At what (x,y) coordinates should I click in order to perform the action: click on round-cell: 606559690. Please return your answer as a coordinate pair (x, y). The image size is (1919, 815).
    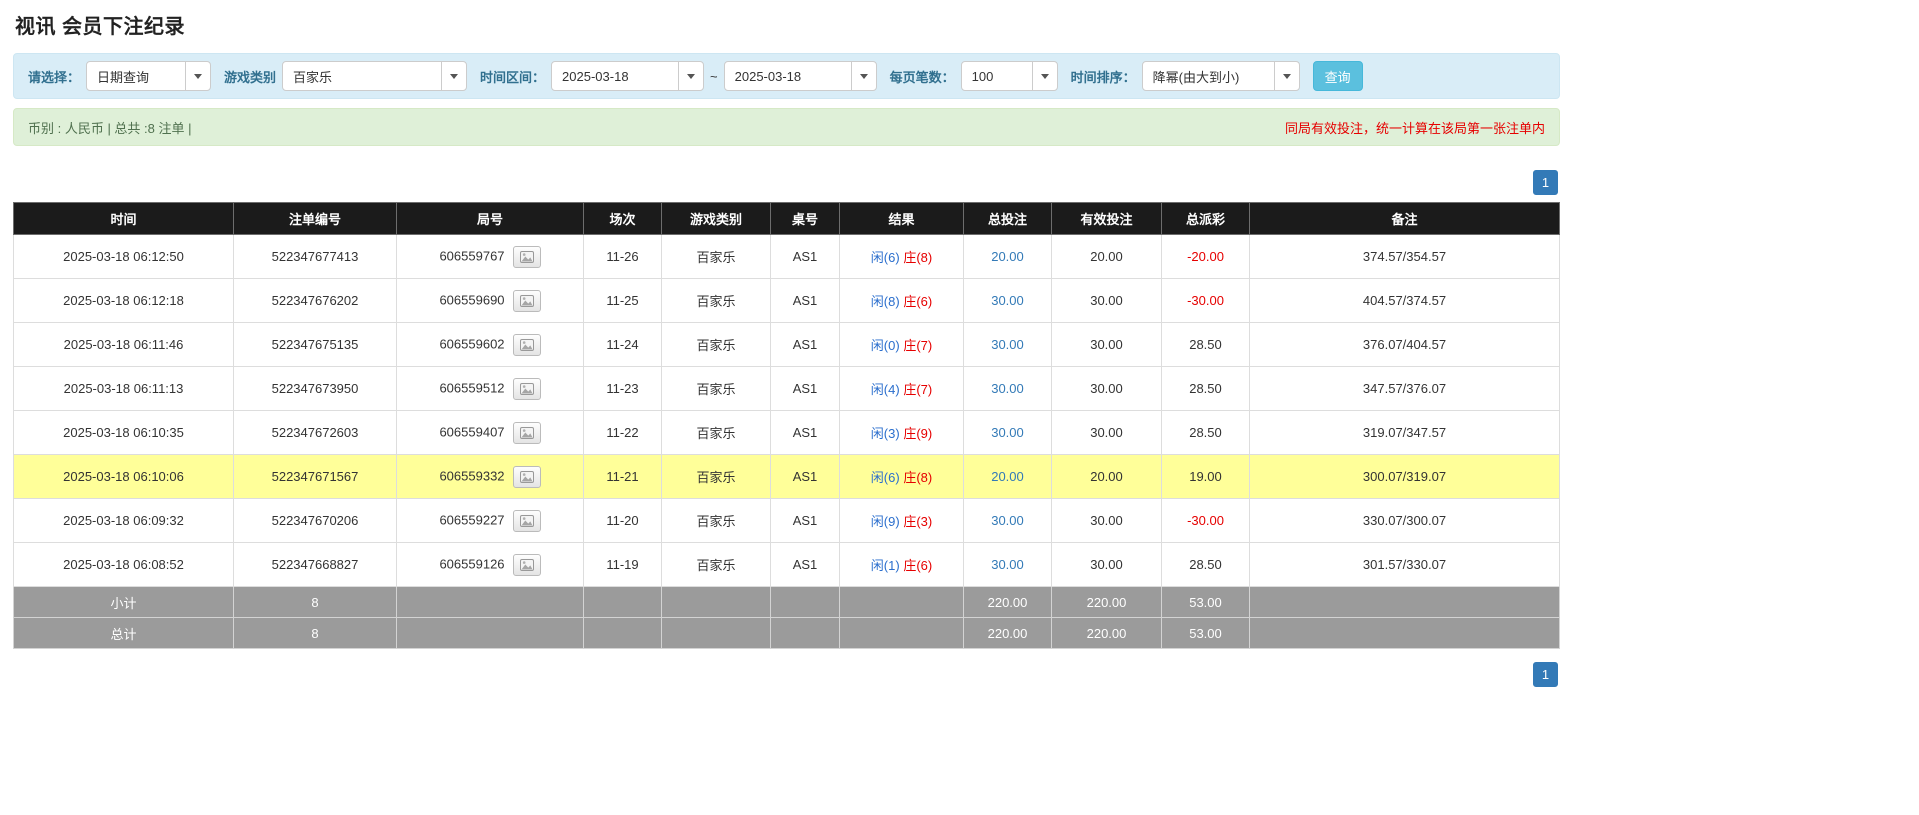
    Looking at the image, I should click on (490, 300).